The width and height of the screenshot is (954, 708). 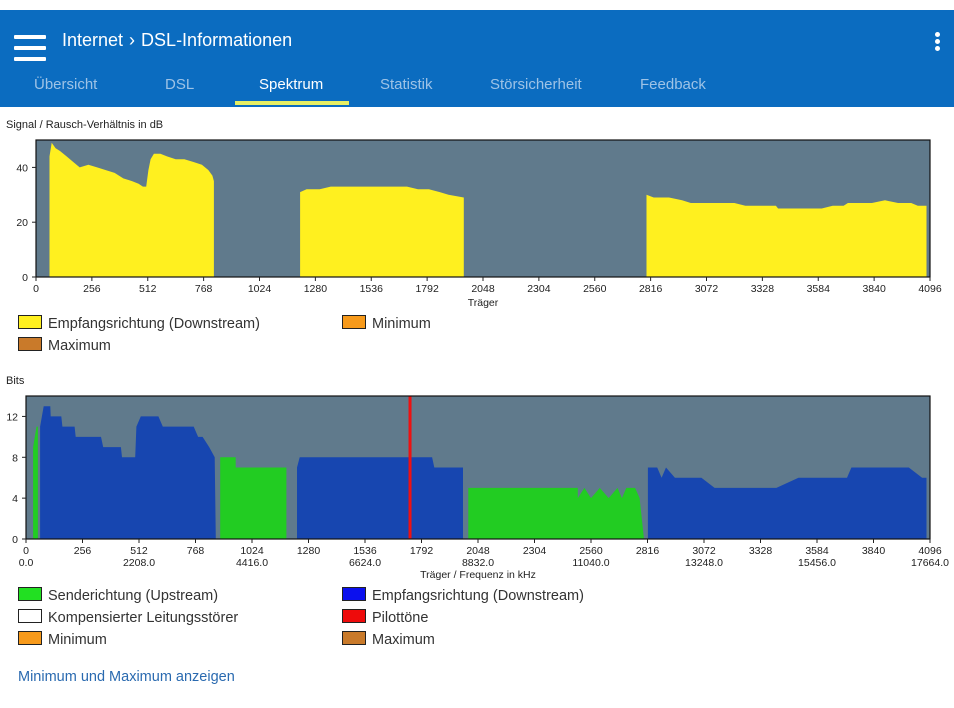 What do you see at coordinates (133, 596) in the screenshot?
I see `legend-label: Senderichtung (Upstream)` at bounding box center [133, 596].